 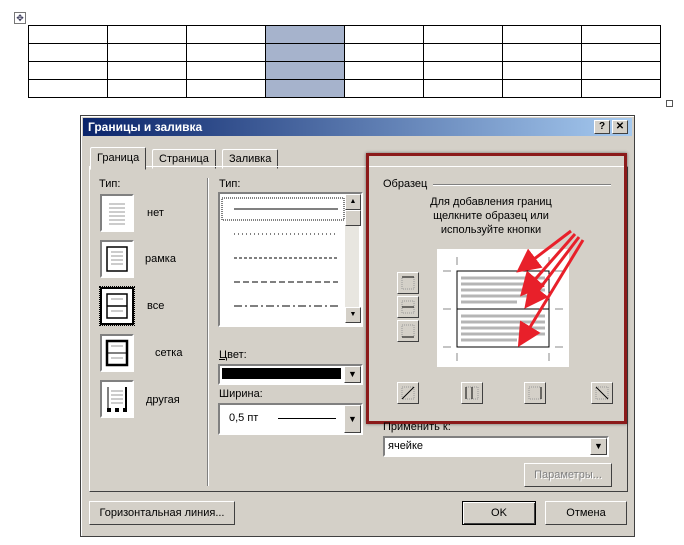 I want to click on apply-to-dropdown-icon: ▼, so click(x=598, y=446).